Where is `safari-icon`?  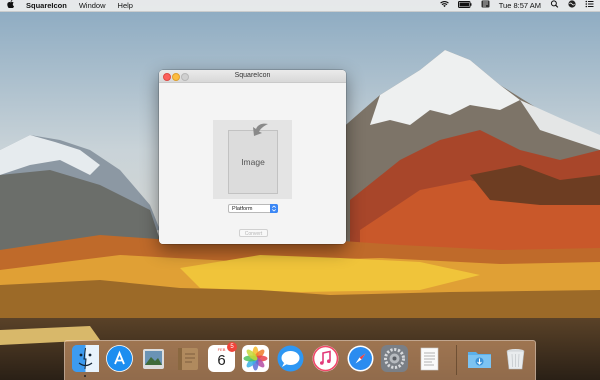 safari-icon is located at coordinates (360, 358).